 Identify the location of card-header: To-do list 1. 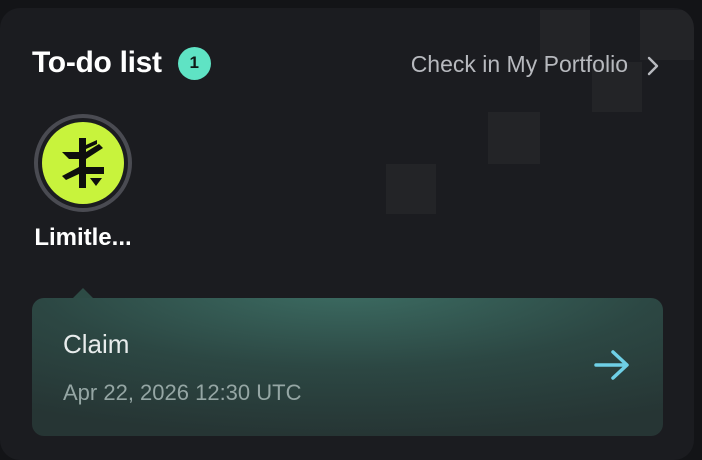
(121, 63).